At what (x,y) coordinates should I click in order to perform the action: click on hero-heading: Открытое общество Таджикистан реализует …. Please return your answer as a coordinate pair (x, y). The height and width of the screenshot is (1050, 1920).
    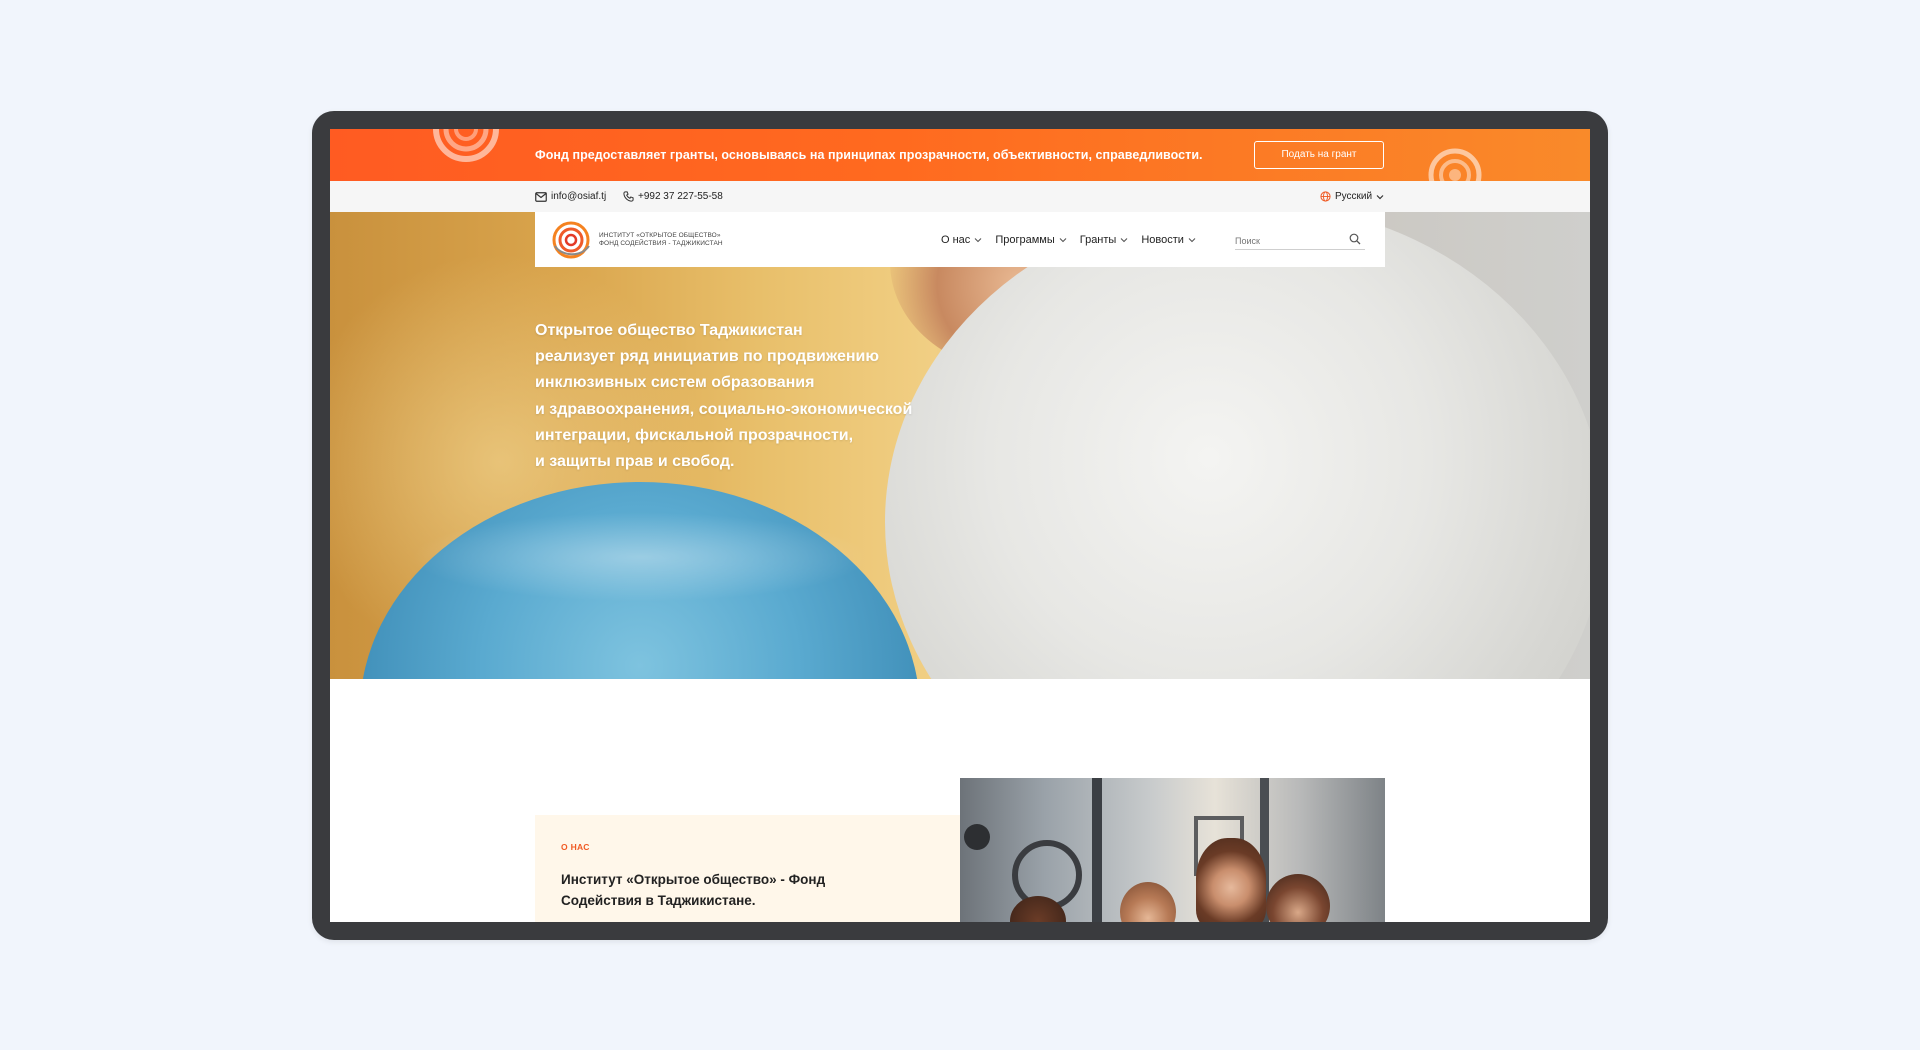
    Looking at the image, I should click on (730, 396).